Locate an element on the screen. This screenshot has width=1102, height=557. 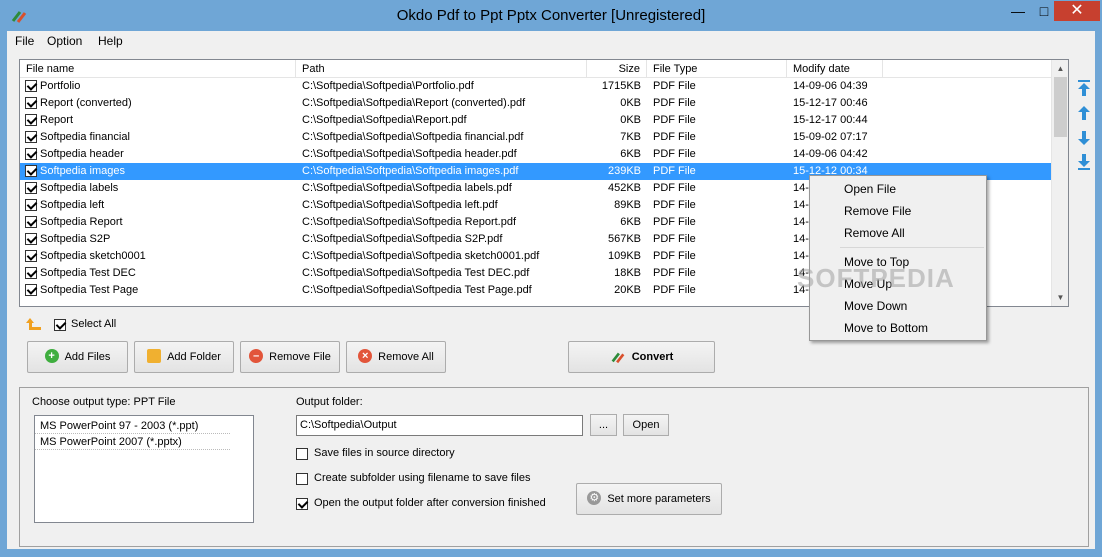
output-folder-label: Output folder: is located at coordinates (329, 402).